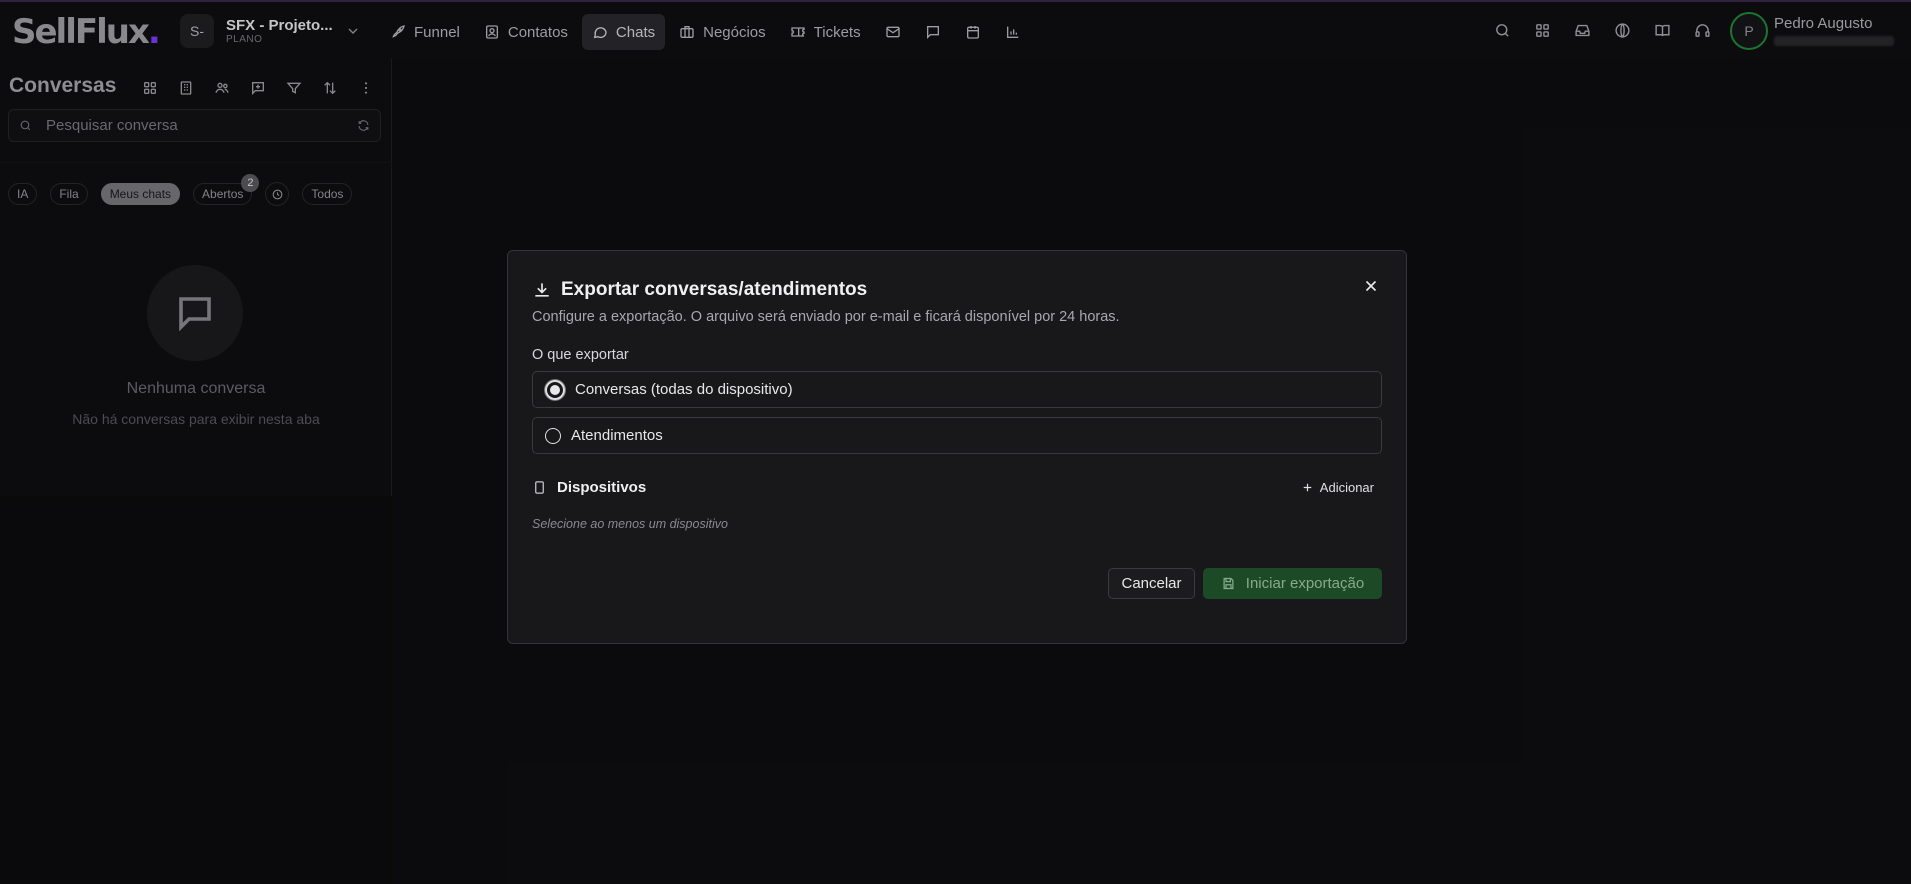  What do you see at coordinates (580, 355) in the screenshot?
I see `export-type-label: O que exportar` at bounding box center [580, 355].